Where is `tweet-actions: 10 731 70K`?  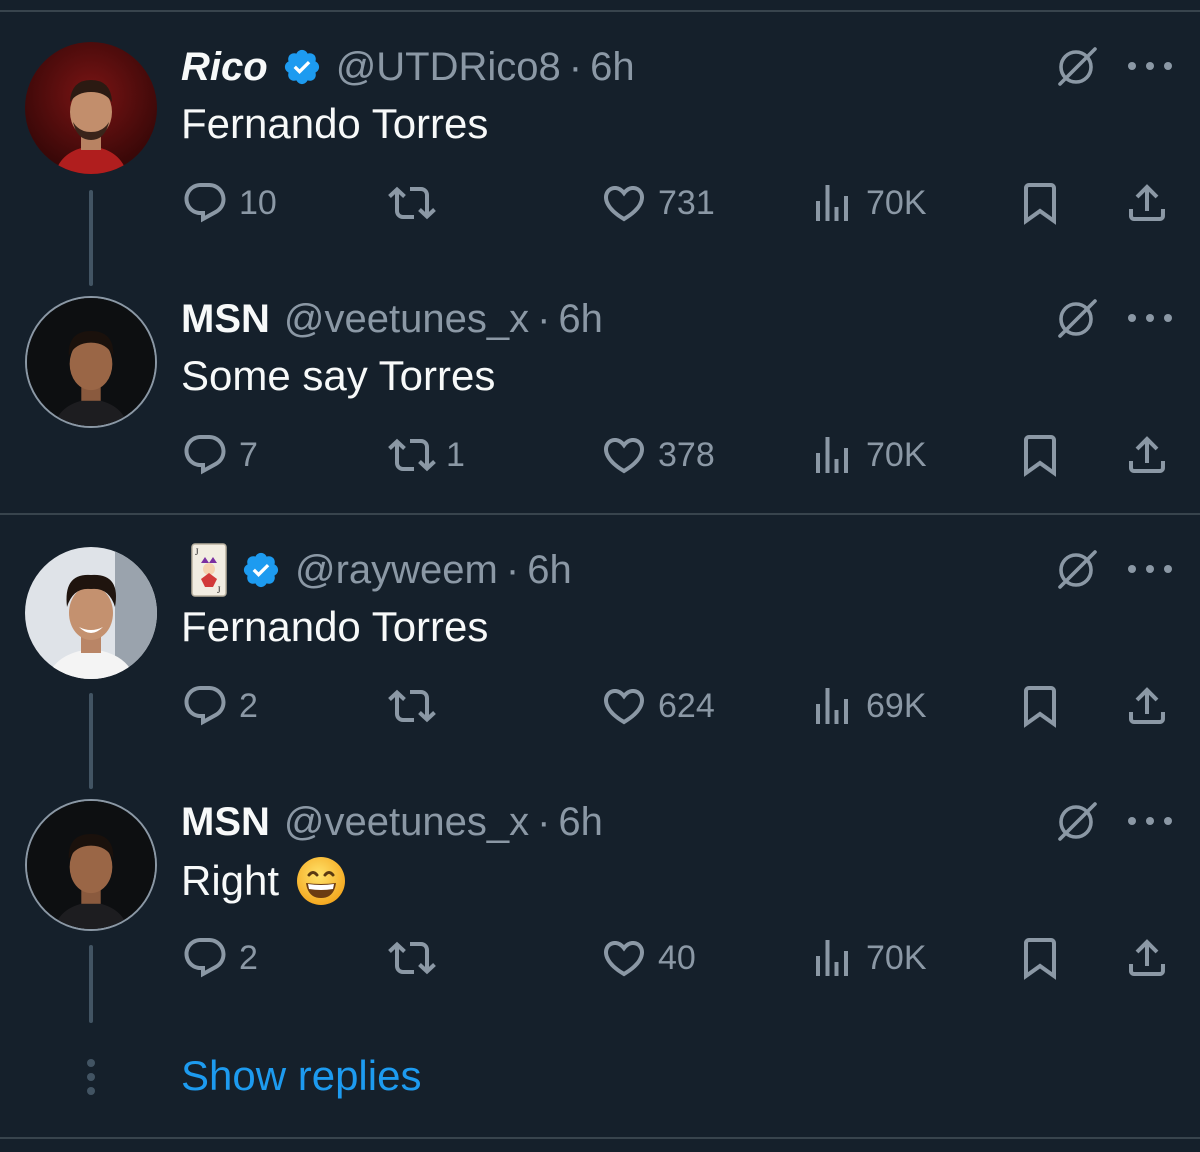 tweet-actions: 10 731 70K is located at coordinates (600, 203).